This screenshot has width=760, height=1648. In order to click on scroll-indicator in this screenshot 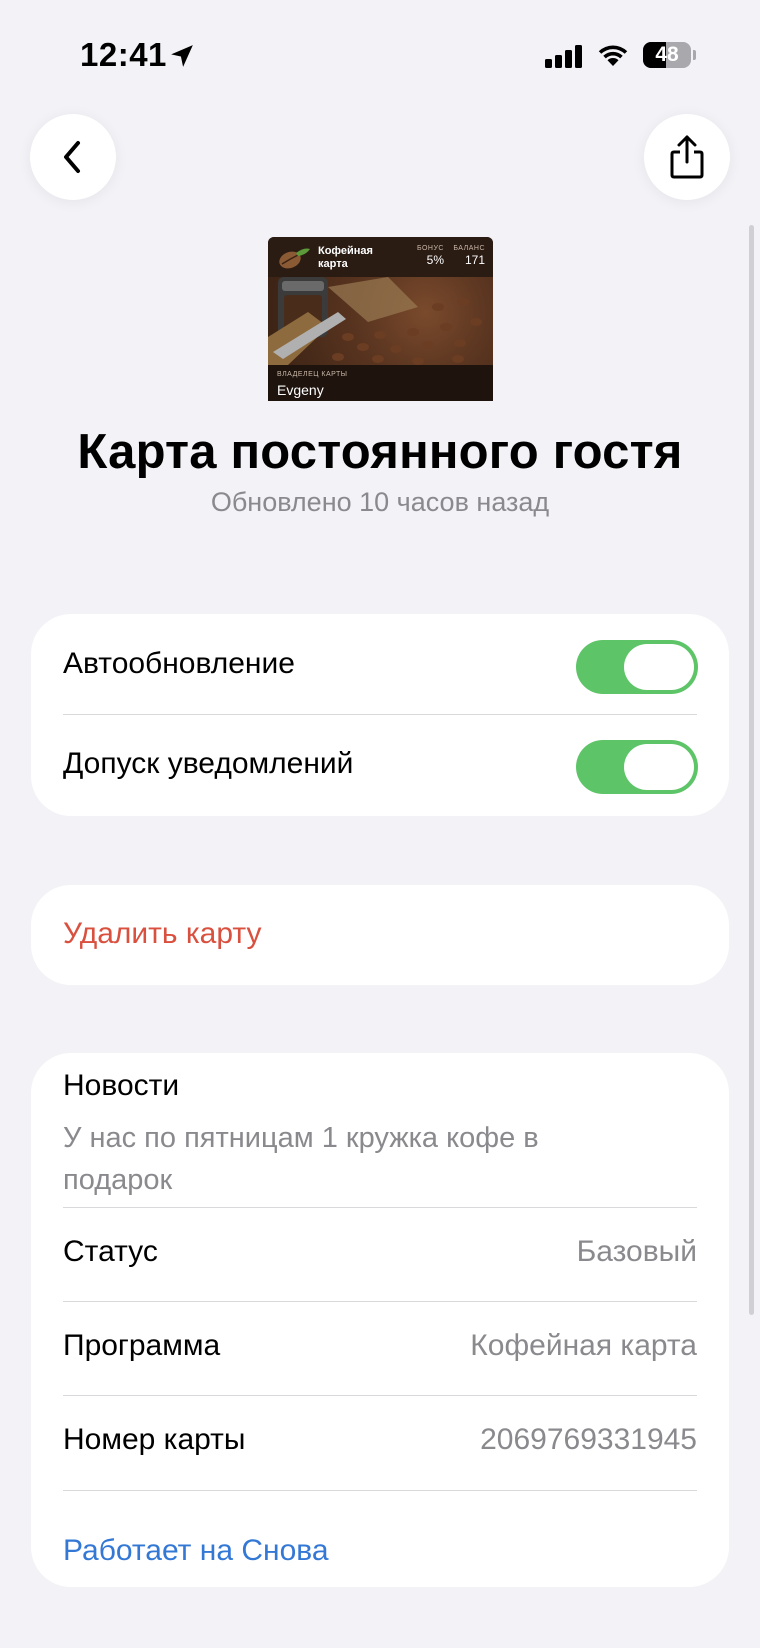, I will do `click(751, 770)`.